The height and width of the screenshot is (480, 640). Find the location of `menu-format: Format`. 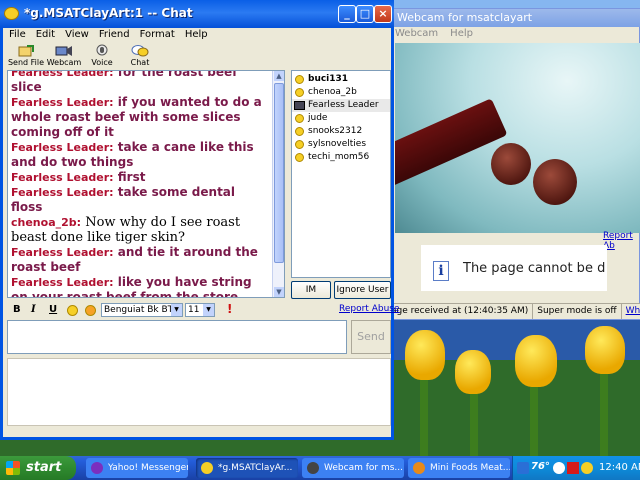

menu-format: Format is located at coordinates (157, 36).